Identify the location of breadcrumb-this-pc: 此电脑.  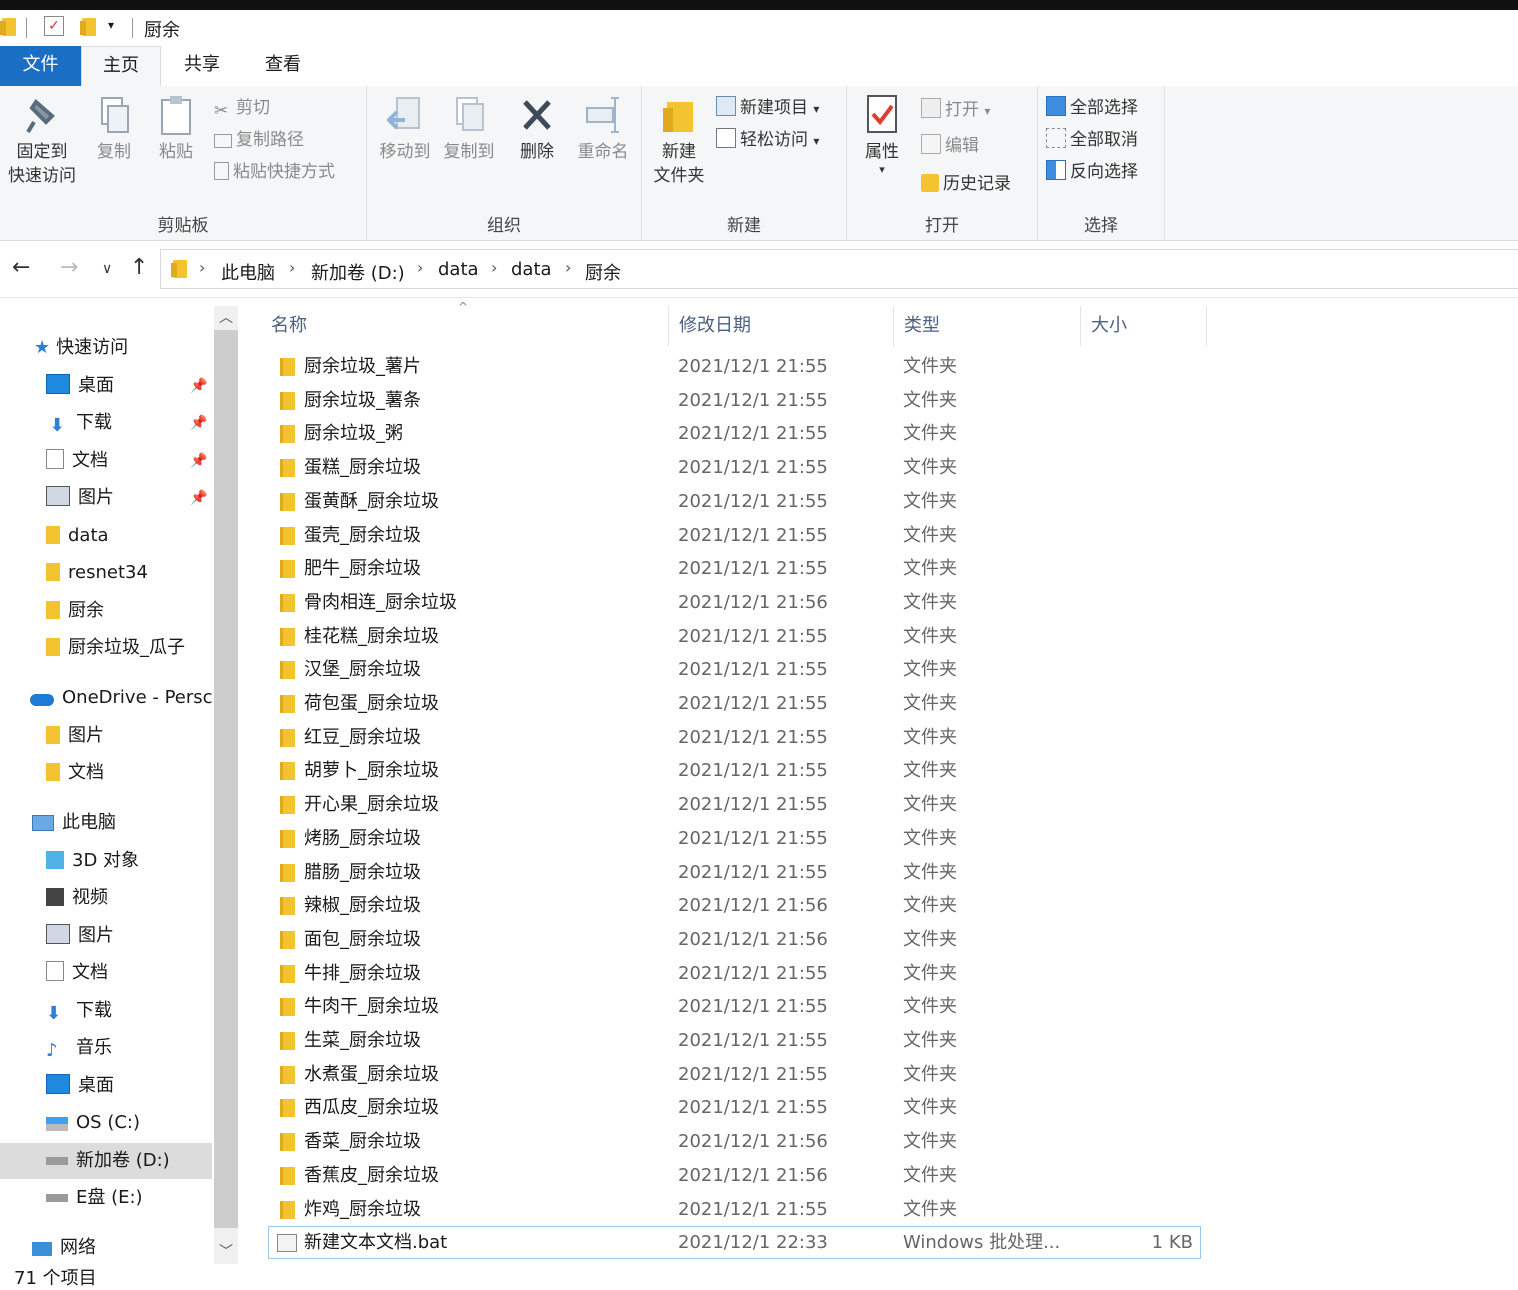
(248, 272).